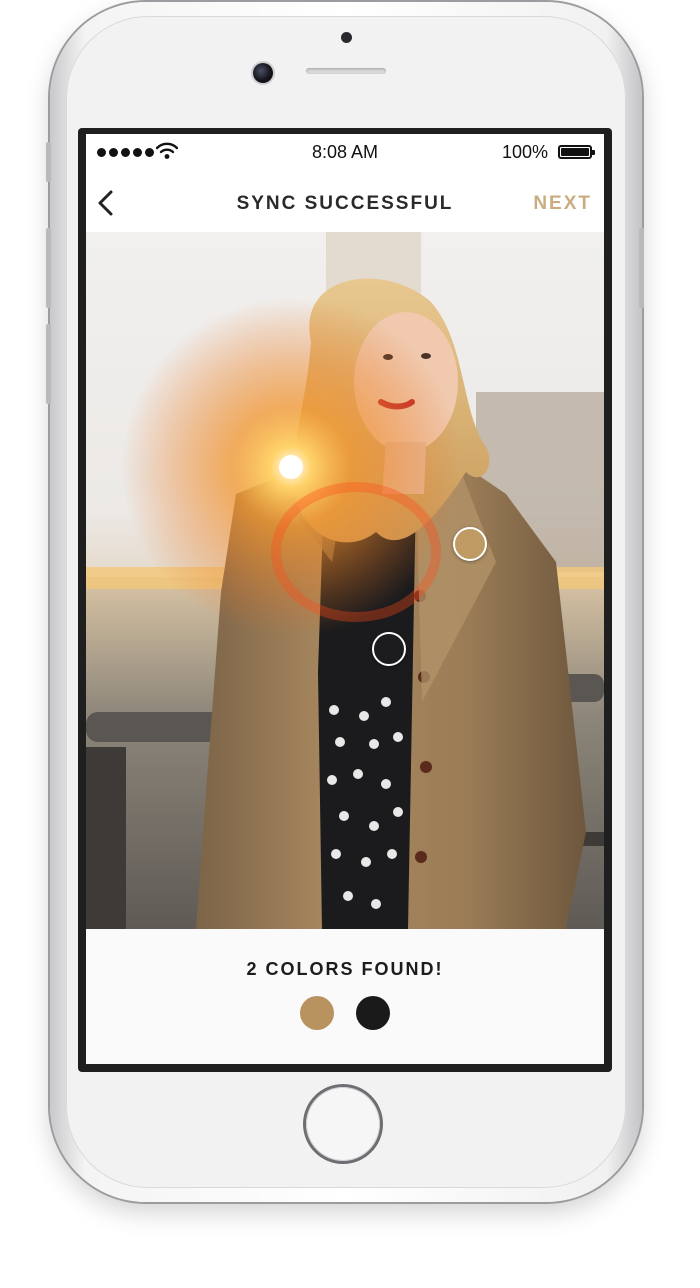  I want to click on color-marker-tan, so click(470, 544).